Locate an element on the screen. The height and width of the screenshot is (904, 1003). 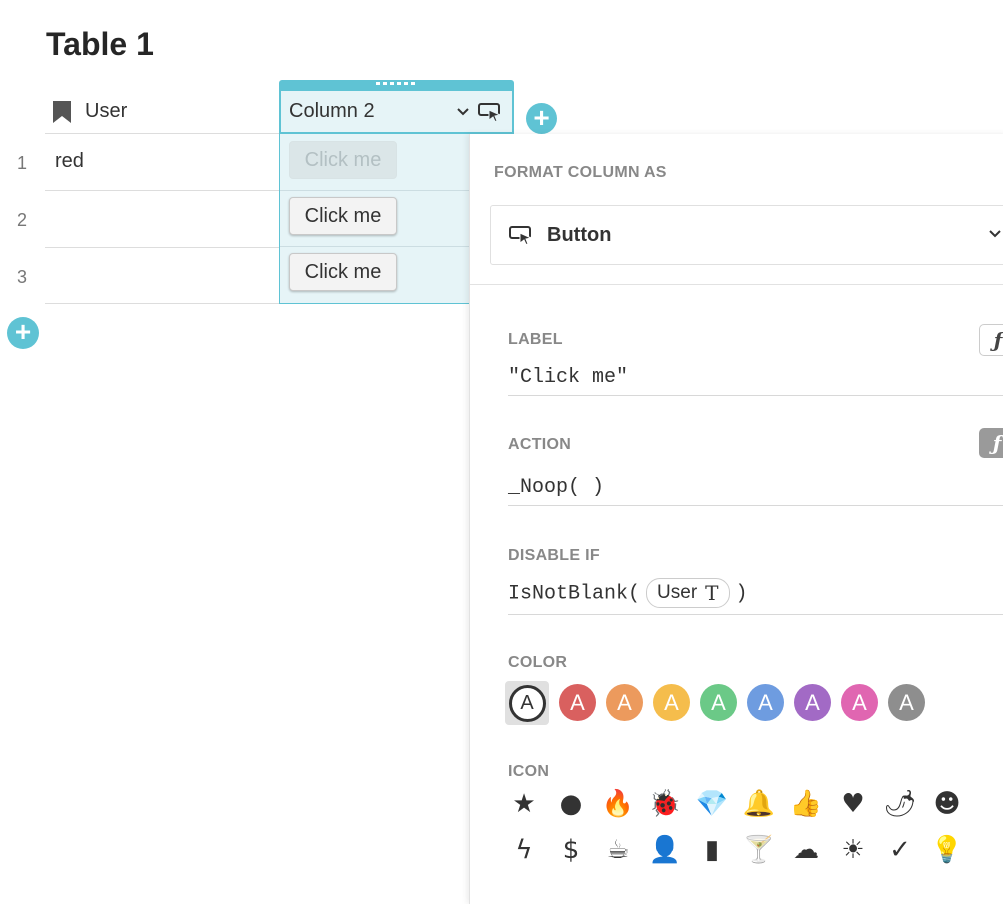
format-type-value: Button is located at coordinates (579, 234).